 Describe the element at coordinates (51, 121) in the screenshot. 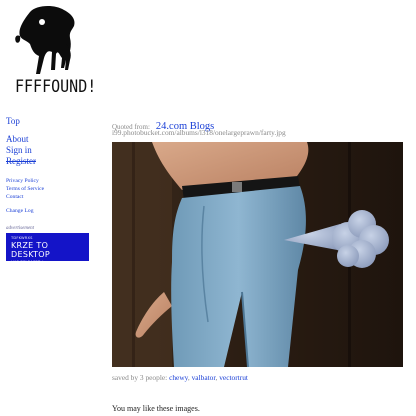

I see `nav-top-link: Top` at that location.